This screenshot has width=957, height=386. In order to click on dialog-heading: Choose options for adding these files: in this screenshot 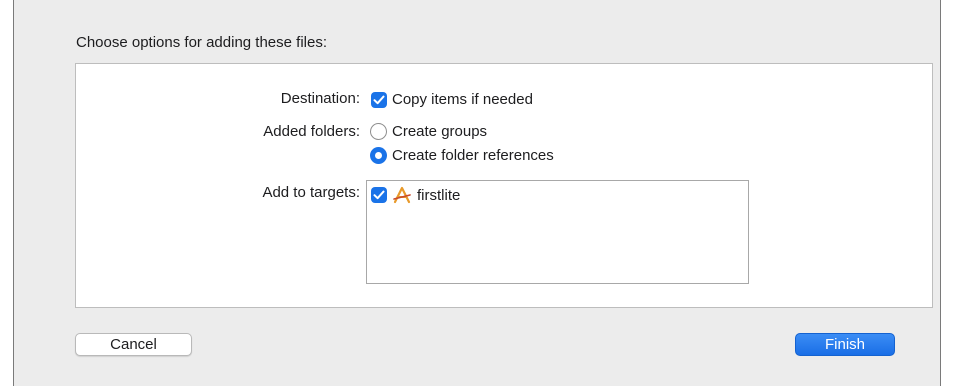, I will do `click(201, 42)`.